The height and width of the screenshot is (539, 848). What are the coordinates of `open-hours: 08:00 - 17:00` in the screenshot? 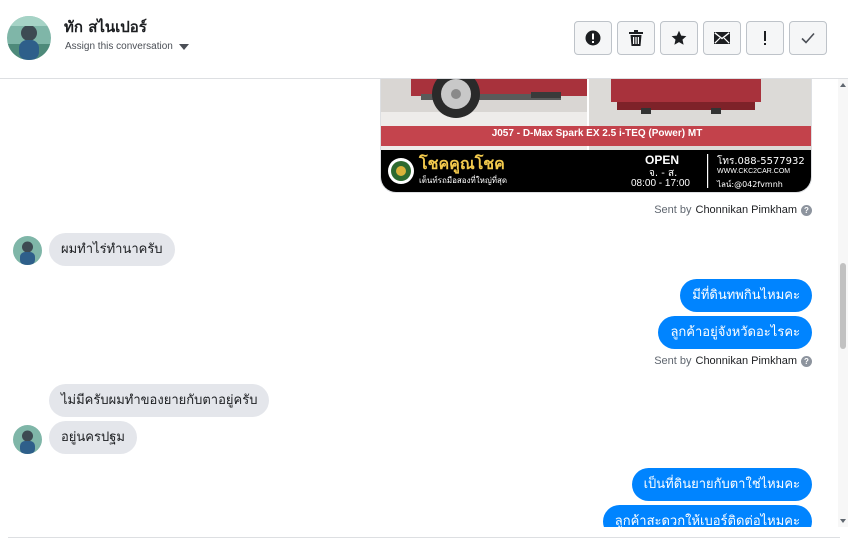 It's located at (660, 183).